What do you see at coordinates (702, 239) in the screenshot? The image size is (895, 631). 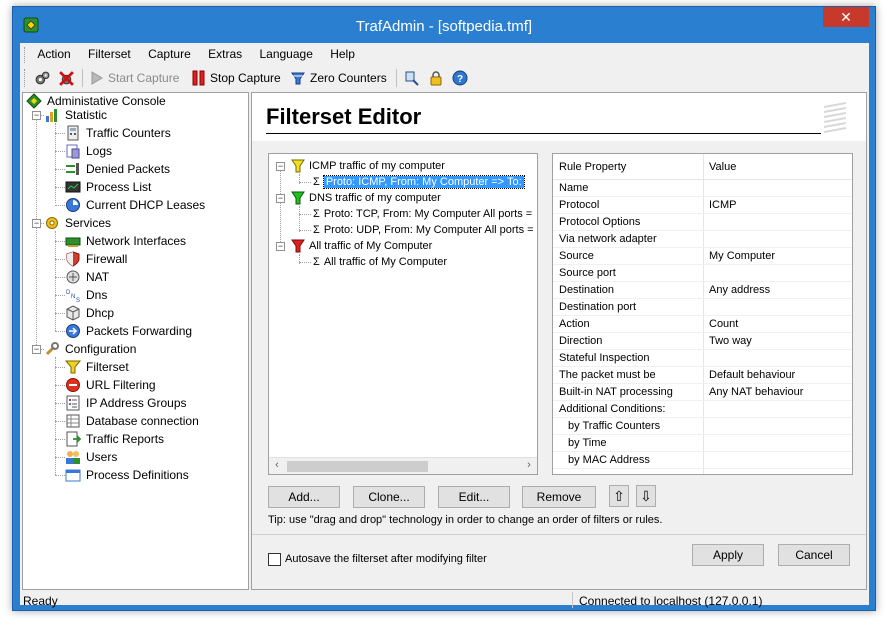 I see `property-row: Via network adapter` at bounding box center [702, 239].